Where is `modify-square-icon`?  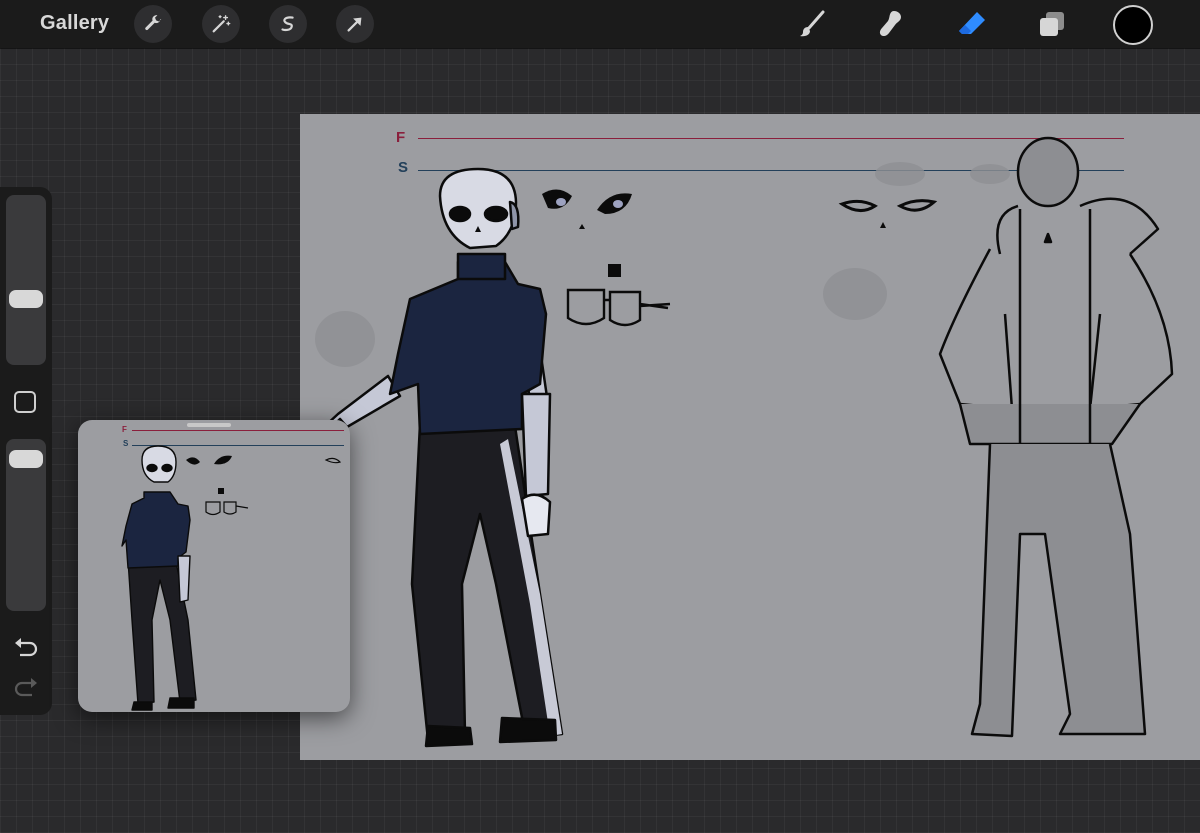 modify-square-icon is located at coordinates (25, 402).